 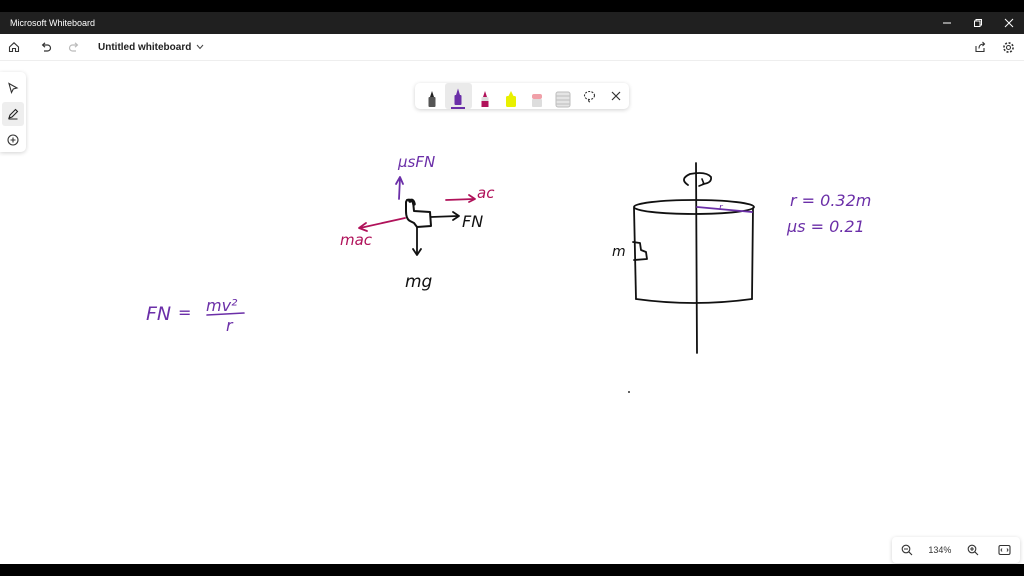 I want to click on settings-button, so click(x=1008, y=47).